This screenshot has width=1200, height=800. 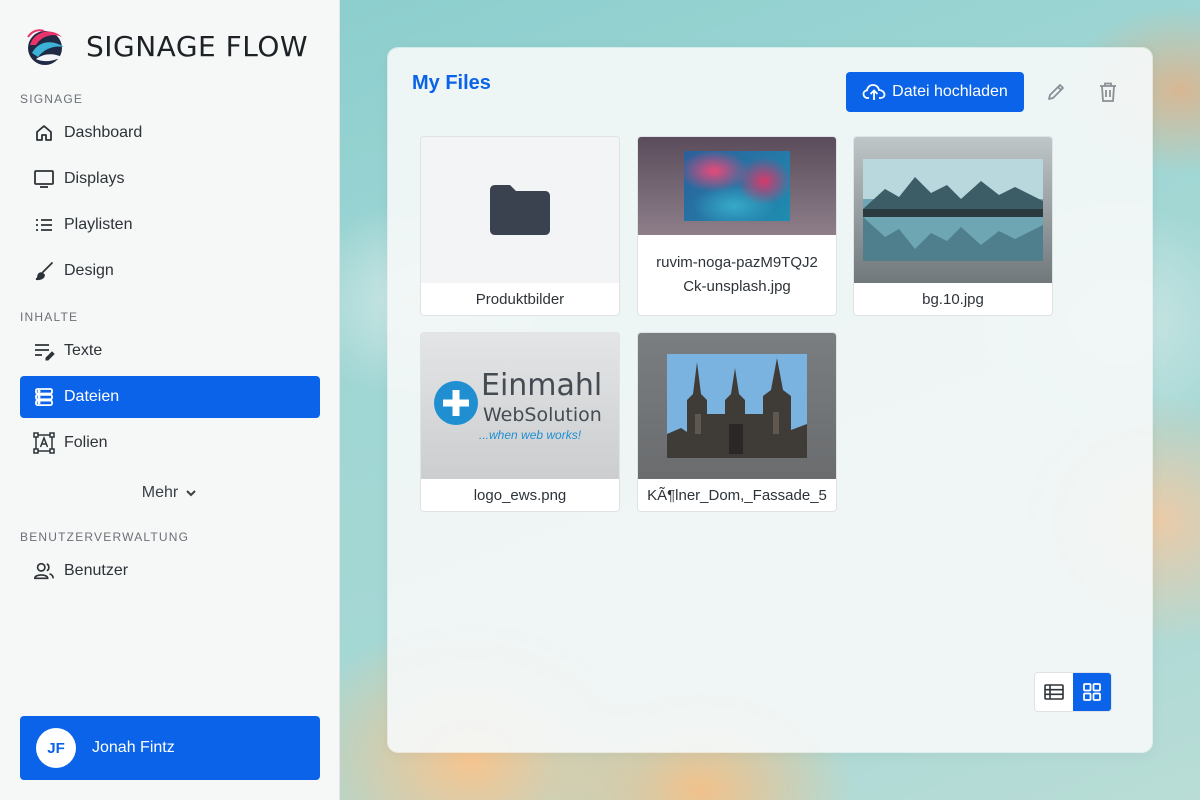 What do you see at coordinates (44, 571) in the screenshot?
I see `users-icon` at bounding box center [44, 571].